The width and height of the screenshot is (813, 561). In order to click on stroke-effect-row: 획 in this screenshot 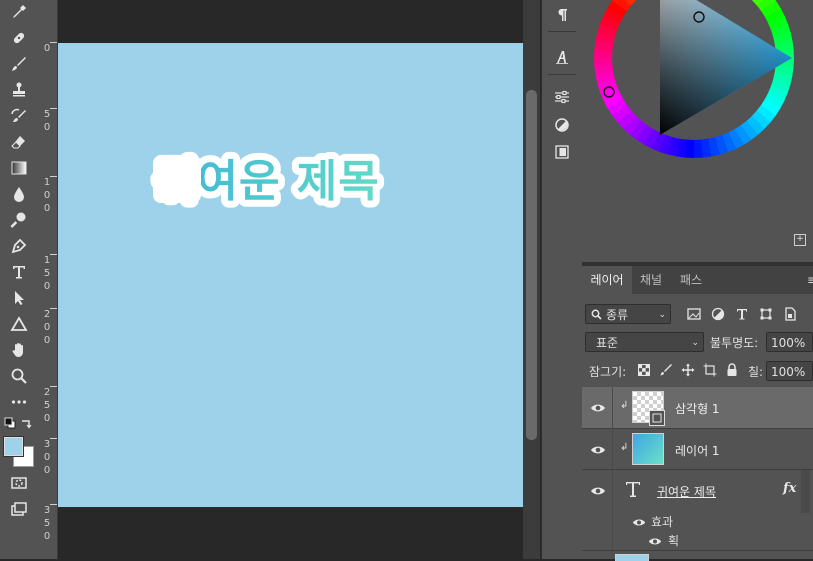, I will do `click(691, 540)`.